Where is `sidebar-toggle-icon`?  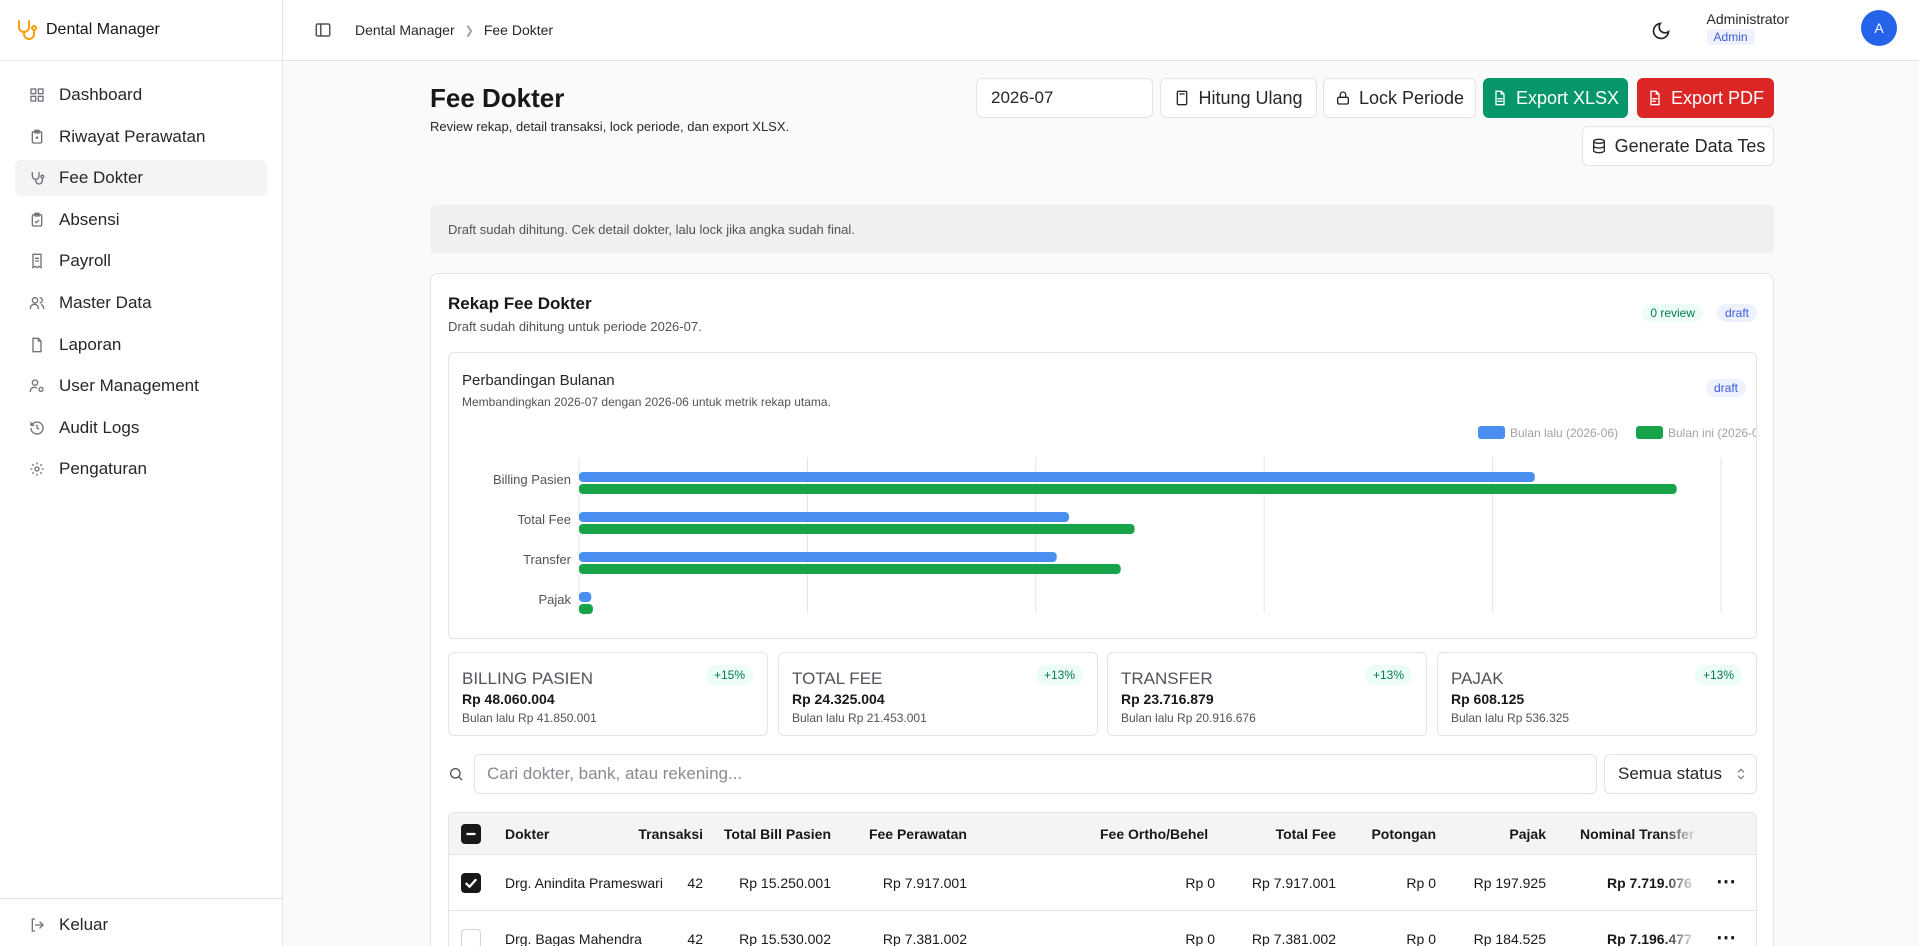 sidebar-toggle-icon is located at coordinates (323, 30).